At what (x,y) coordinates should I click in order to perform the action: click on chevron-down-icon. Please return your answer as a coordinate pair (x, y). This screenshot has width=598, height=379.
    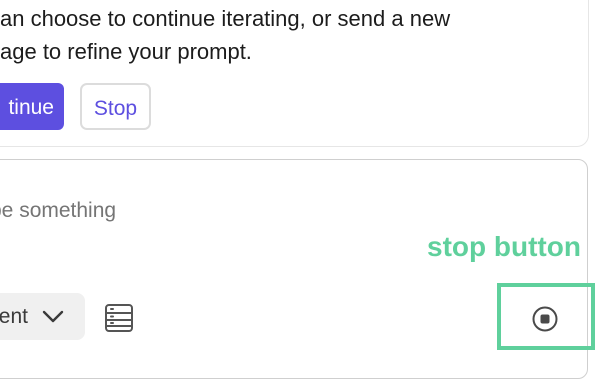
    Looking at the image, I should click on (53, 317).